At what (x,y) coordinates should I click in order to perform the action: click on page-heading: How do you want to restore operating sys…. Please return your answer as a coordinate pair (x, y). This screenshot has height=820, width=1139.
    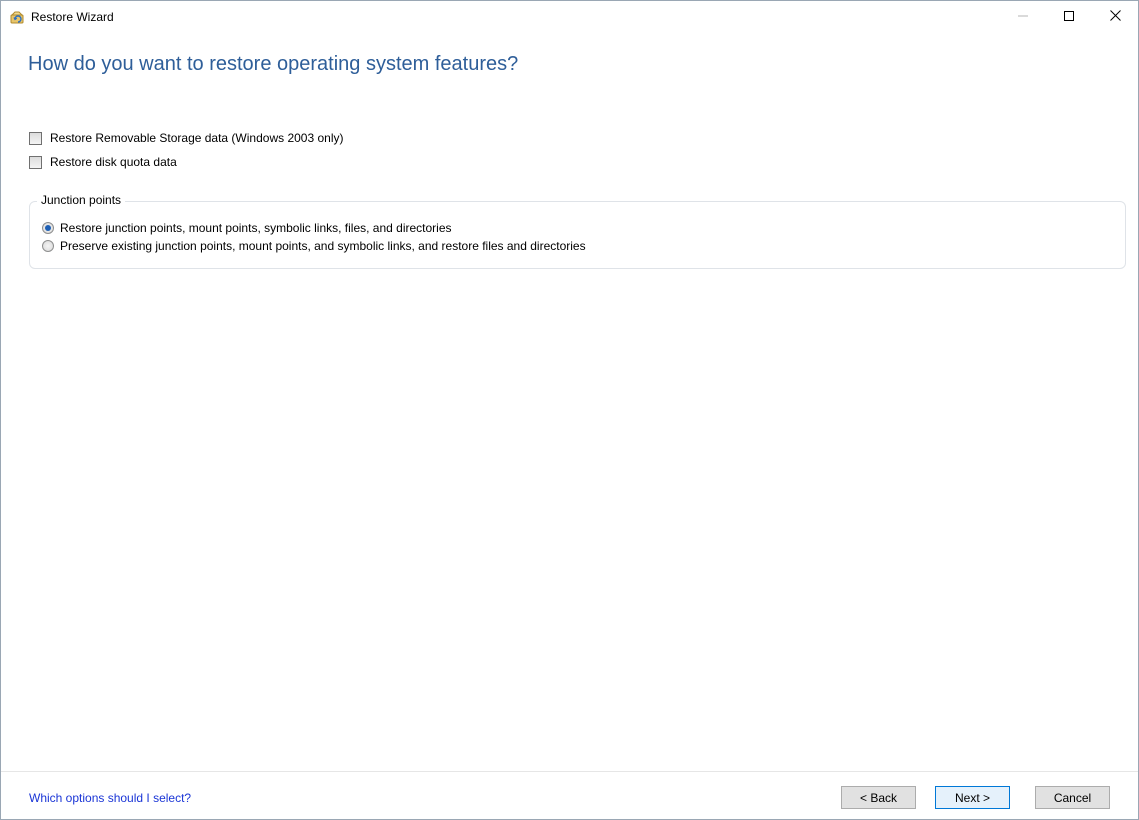
    Looking at the image, I should click on (273, 64).